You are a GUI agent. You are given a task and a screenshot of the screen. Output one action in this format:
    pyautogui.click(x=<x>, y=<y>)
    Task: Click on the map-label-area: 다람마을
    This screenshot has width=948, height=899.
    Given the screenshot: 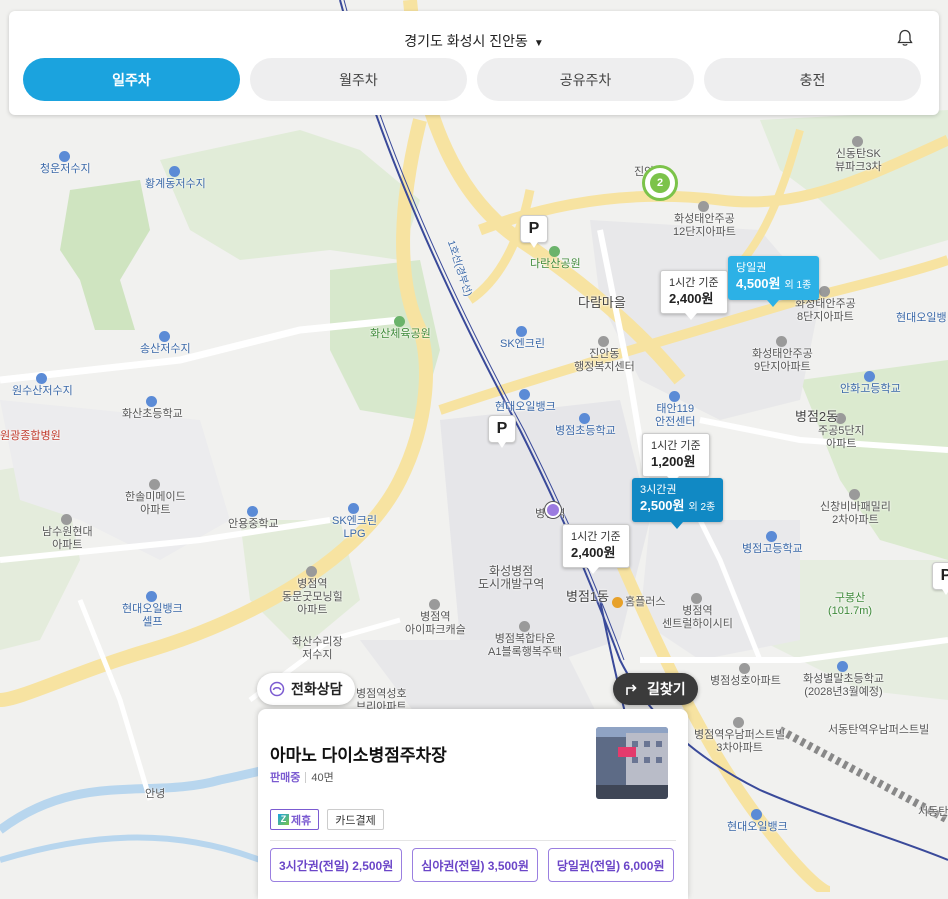 What is the action you would take?
    pyautogui.click(x=602, y=302)
    